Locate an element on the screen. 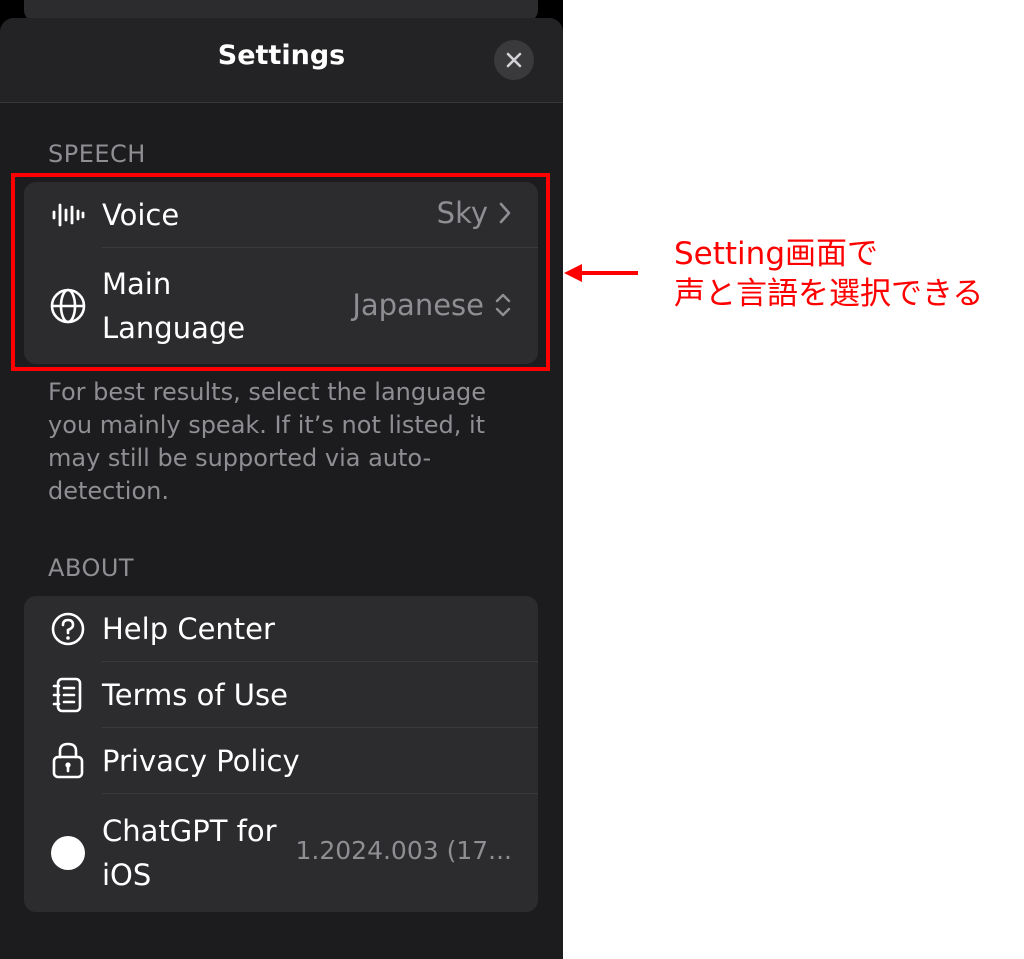 The width and height of the screenshot is (1024, 959). privacy-policy-label: Privacy Policy is located at coordinates (201, 761).